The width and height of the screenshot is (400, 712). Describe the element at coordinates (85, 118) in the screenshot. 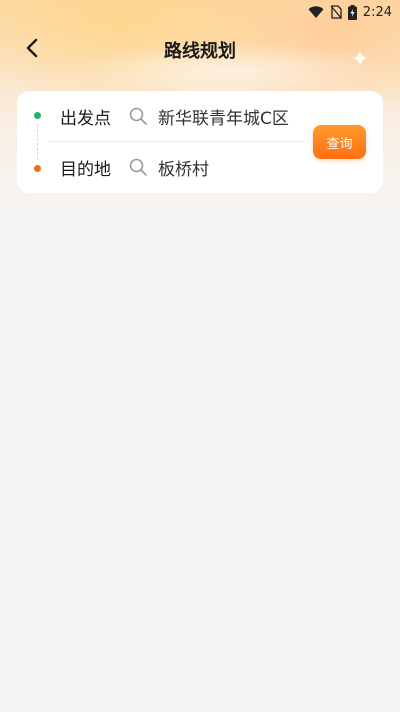

I see `origin-label: 出发点` at that location.